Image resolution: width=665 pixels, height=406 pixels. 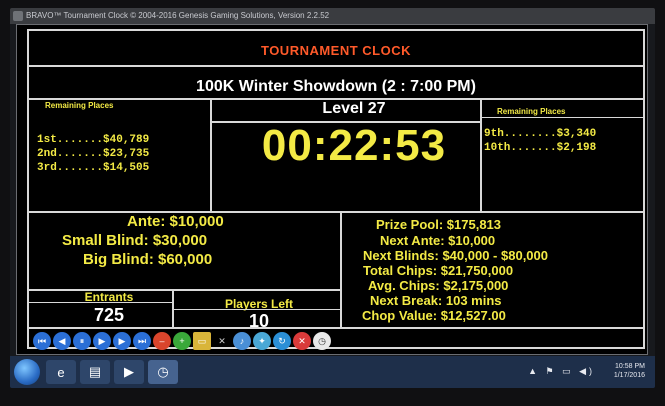 What do you see at coordinates (202, 341) in the screenshot?
I see `folder-icon: ▭` at bounding box center [202, 341].